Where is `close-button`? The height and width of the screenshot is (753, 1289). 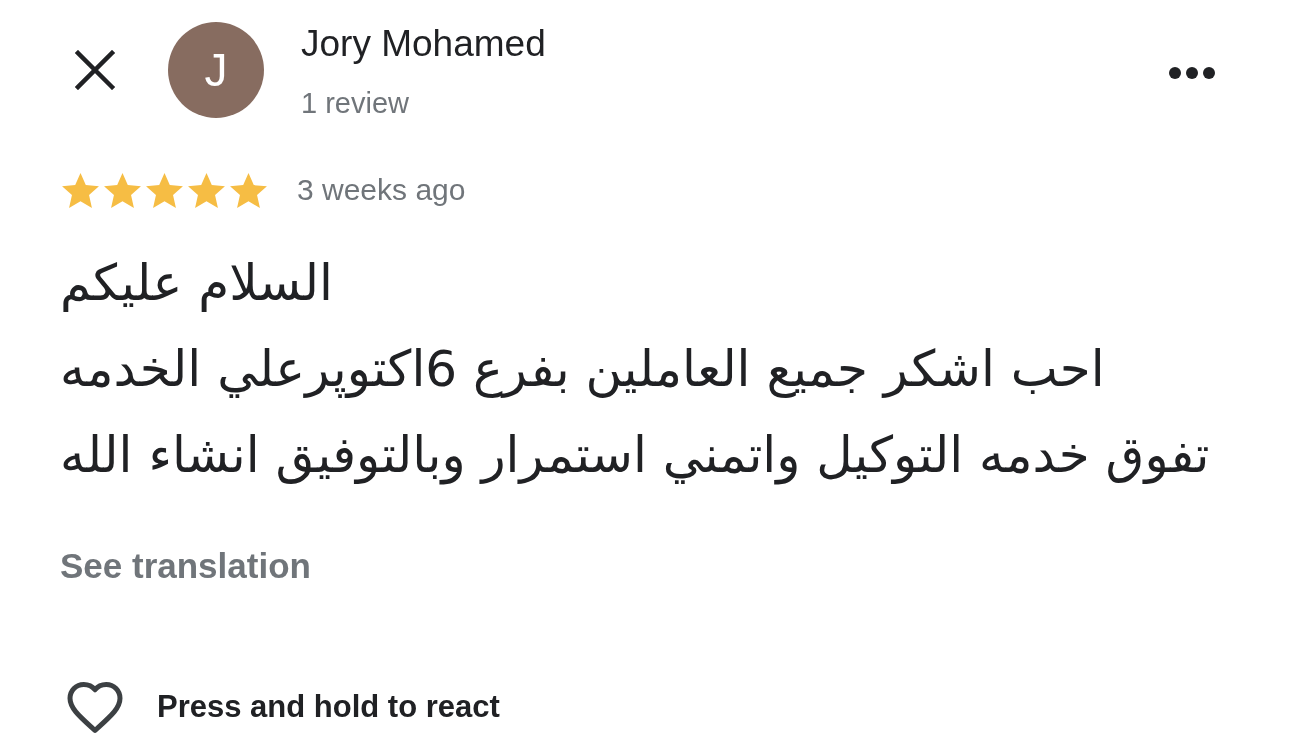
close-button is located at coordinates (95, 70).